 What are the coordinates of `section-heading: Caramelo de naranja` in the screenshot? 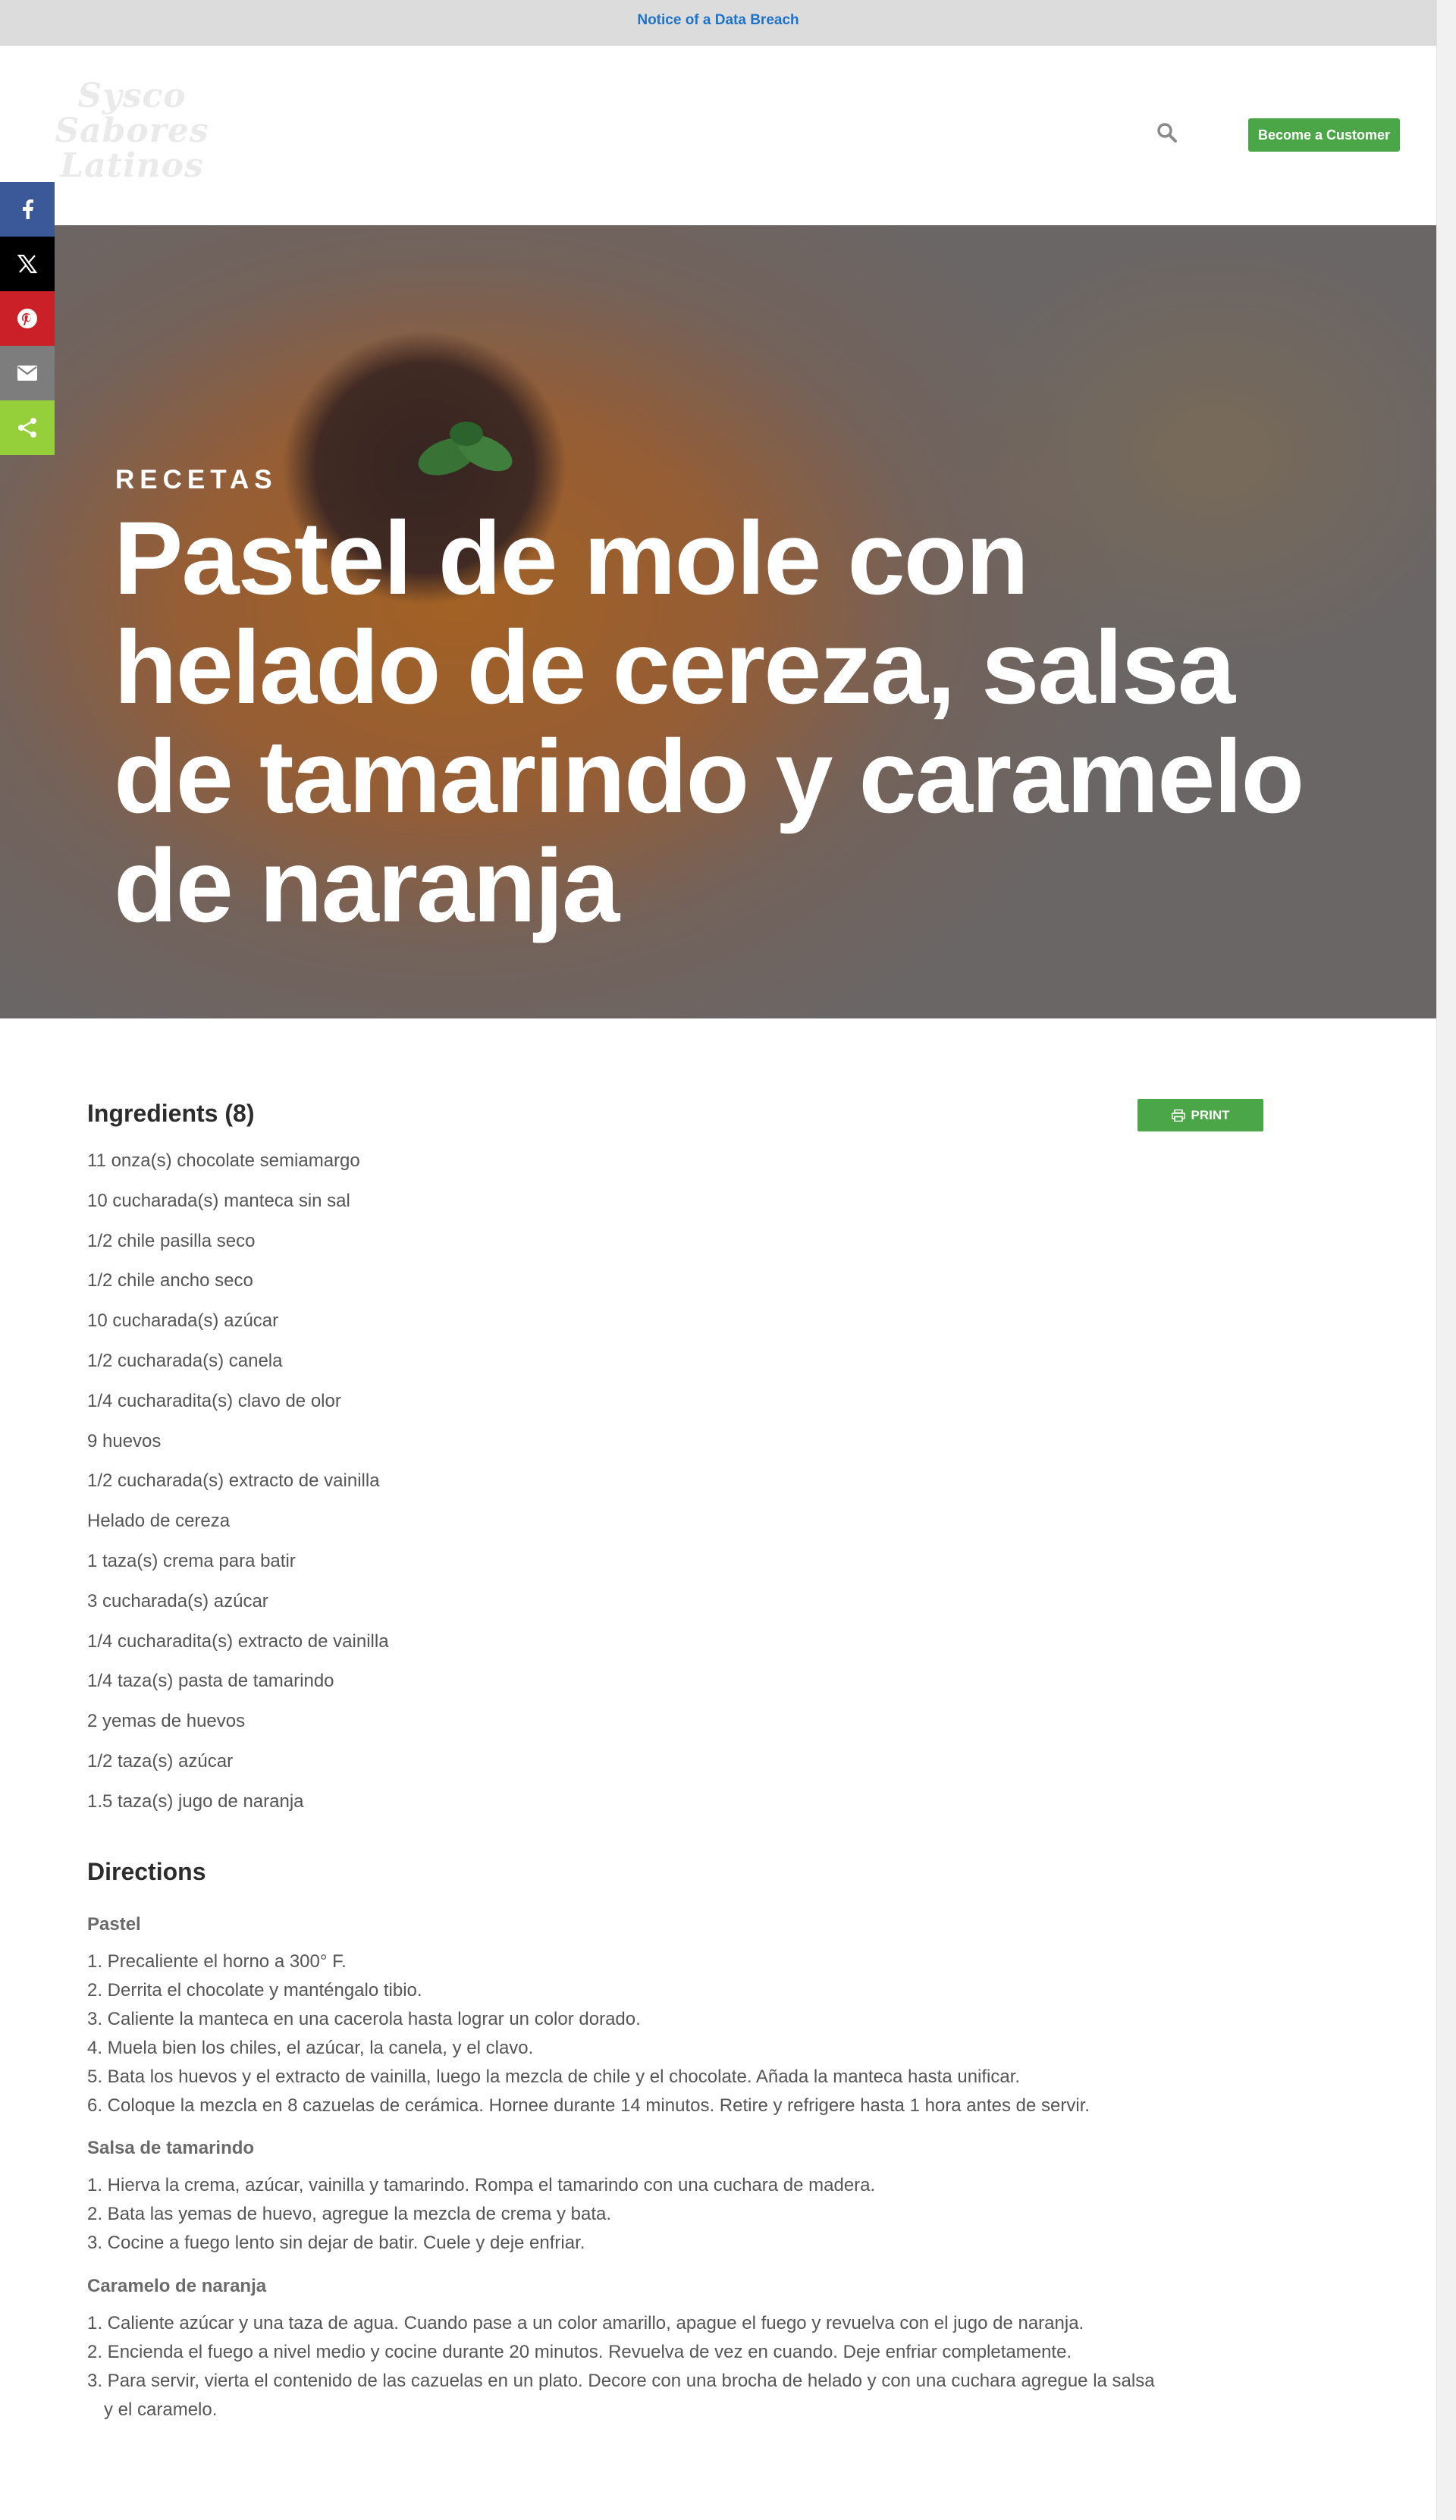 It's located at (177, 2286).